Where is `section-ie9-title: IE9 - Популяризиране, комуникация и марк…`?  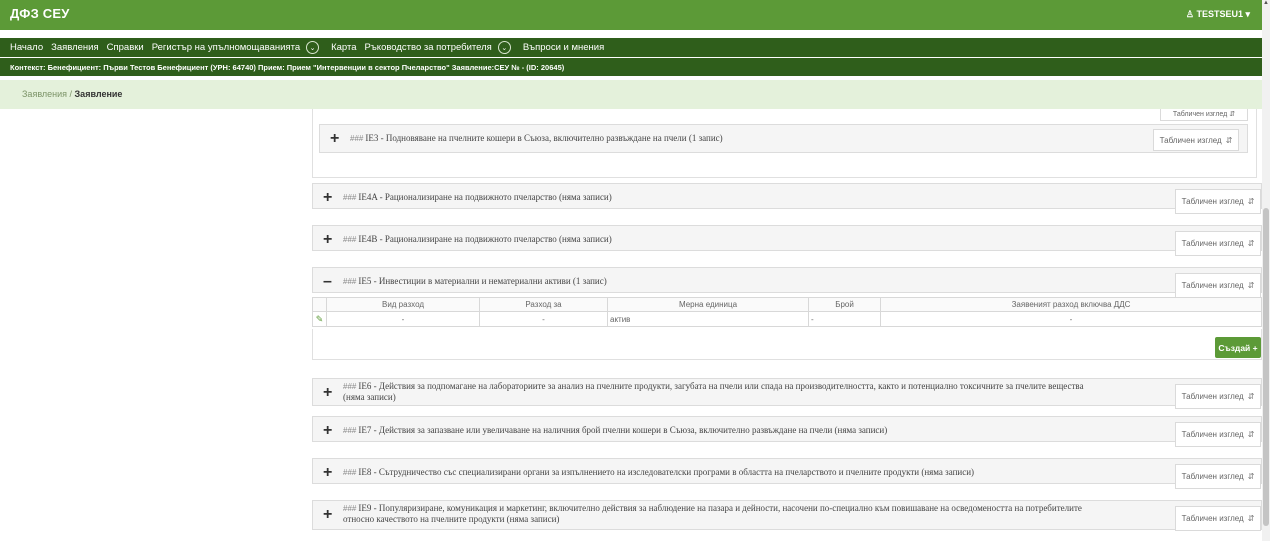
section-ie9-title: IE9 - Популяризиране, комуникация и марк… is located at coordinates (712, 513).